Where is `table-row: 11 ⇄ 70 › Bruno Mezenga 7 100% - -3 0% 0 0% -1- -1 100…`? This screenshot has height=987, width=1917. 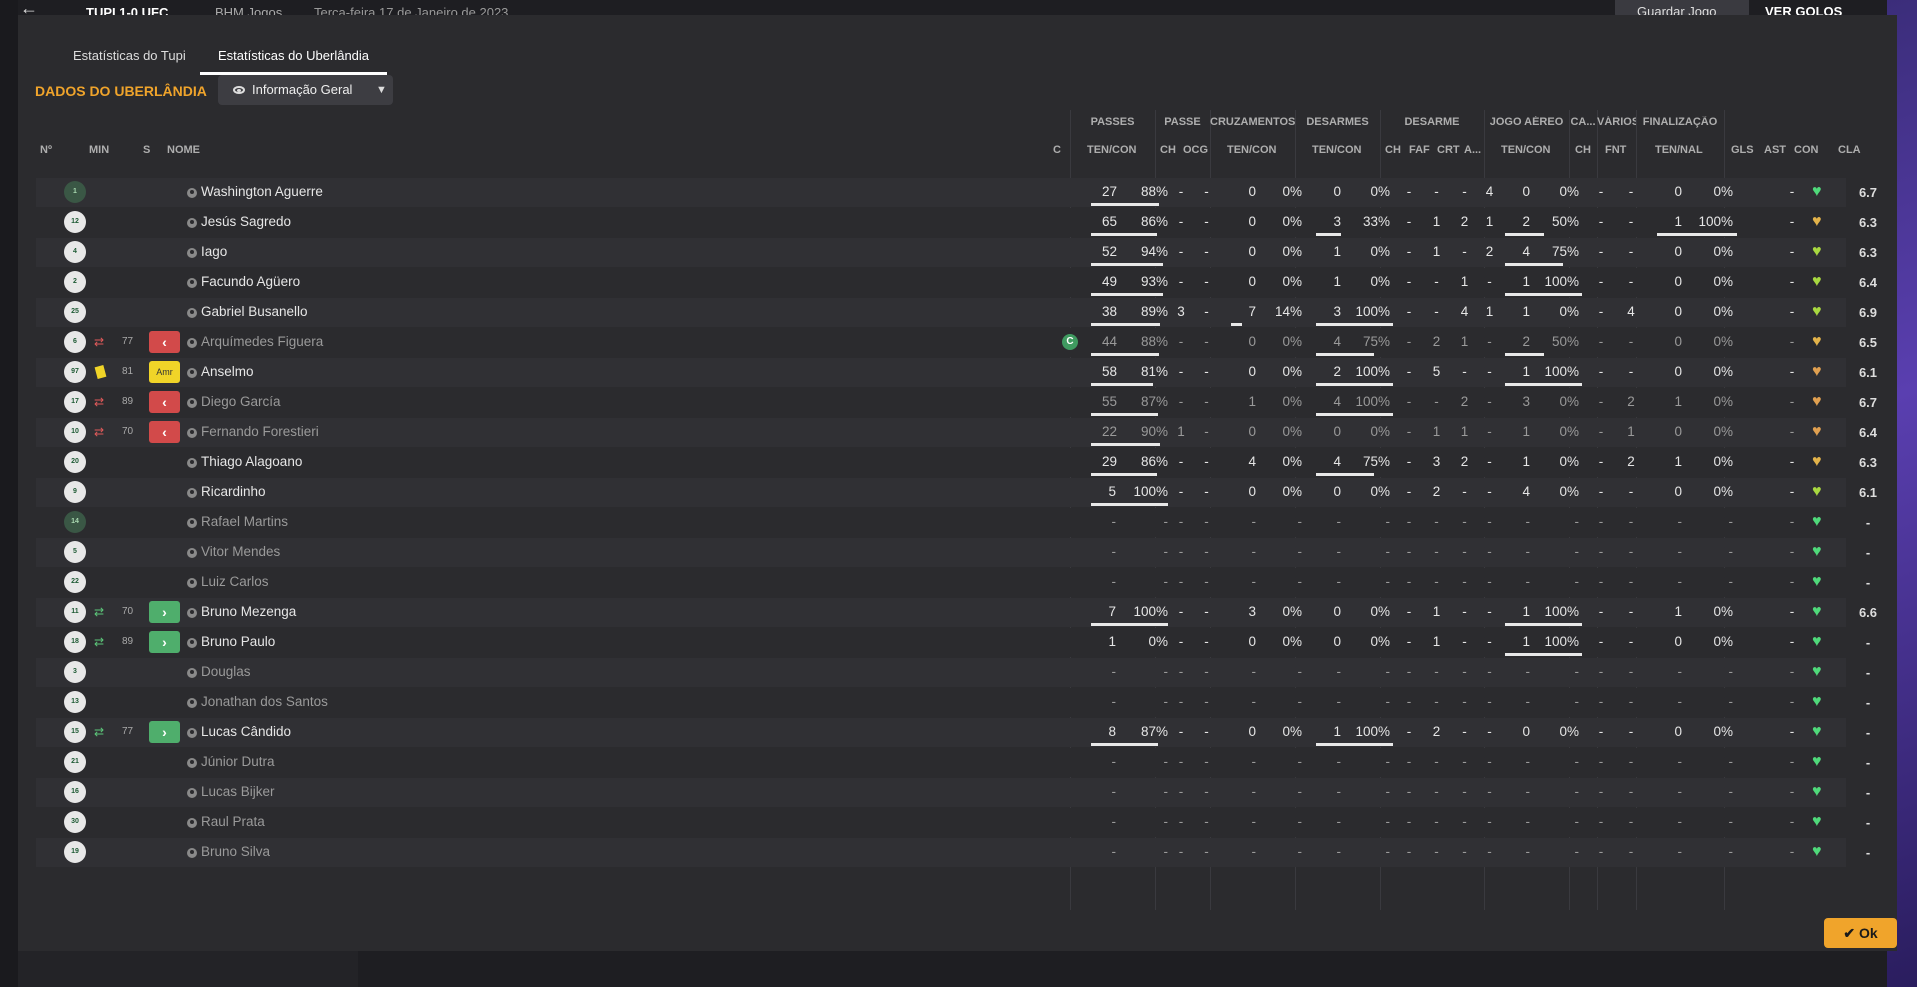 table-row: 11 ⇄ 70 › Bruno Mezenga 7 100% - -3 0% 0 0% -1- -1 100… is located at coordinates (956, 612).